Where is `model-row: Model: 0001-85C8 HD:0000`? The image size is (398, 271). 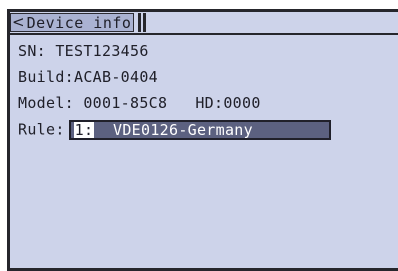
model-row: Model: 0001-85C8 HD:0000 is located at coordinates (139, 103).